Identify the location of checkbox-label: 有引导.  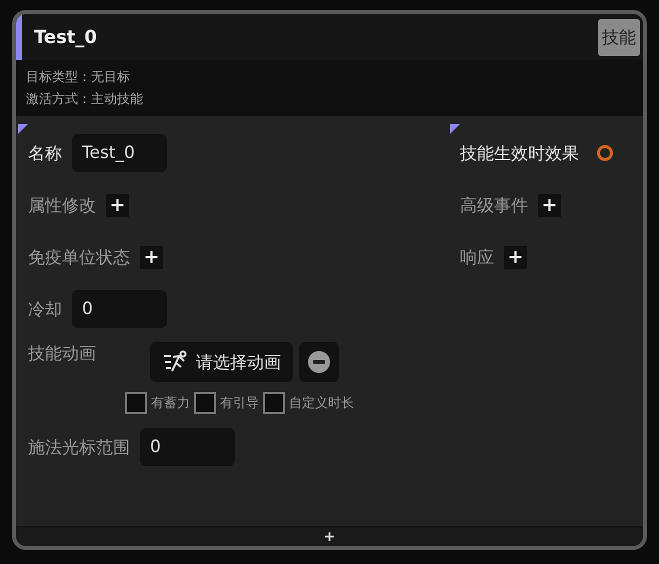
(239, 403).